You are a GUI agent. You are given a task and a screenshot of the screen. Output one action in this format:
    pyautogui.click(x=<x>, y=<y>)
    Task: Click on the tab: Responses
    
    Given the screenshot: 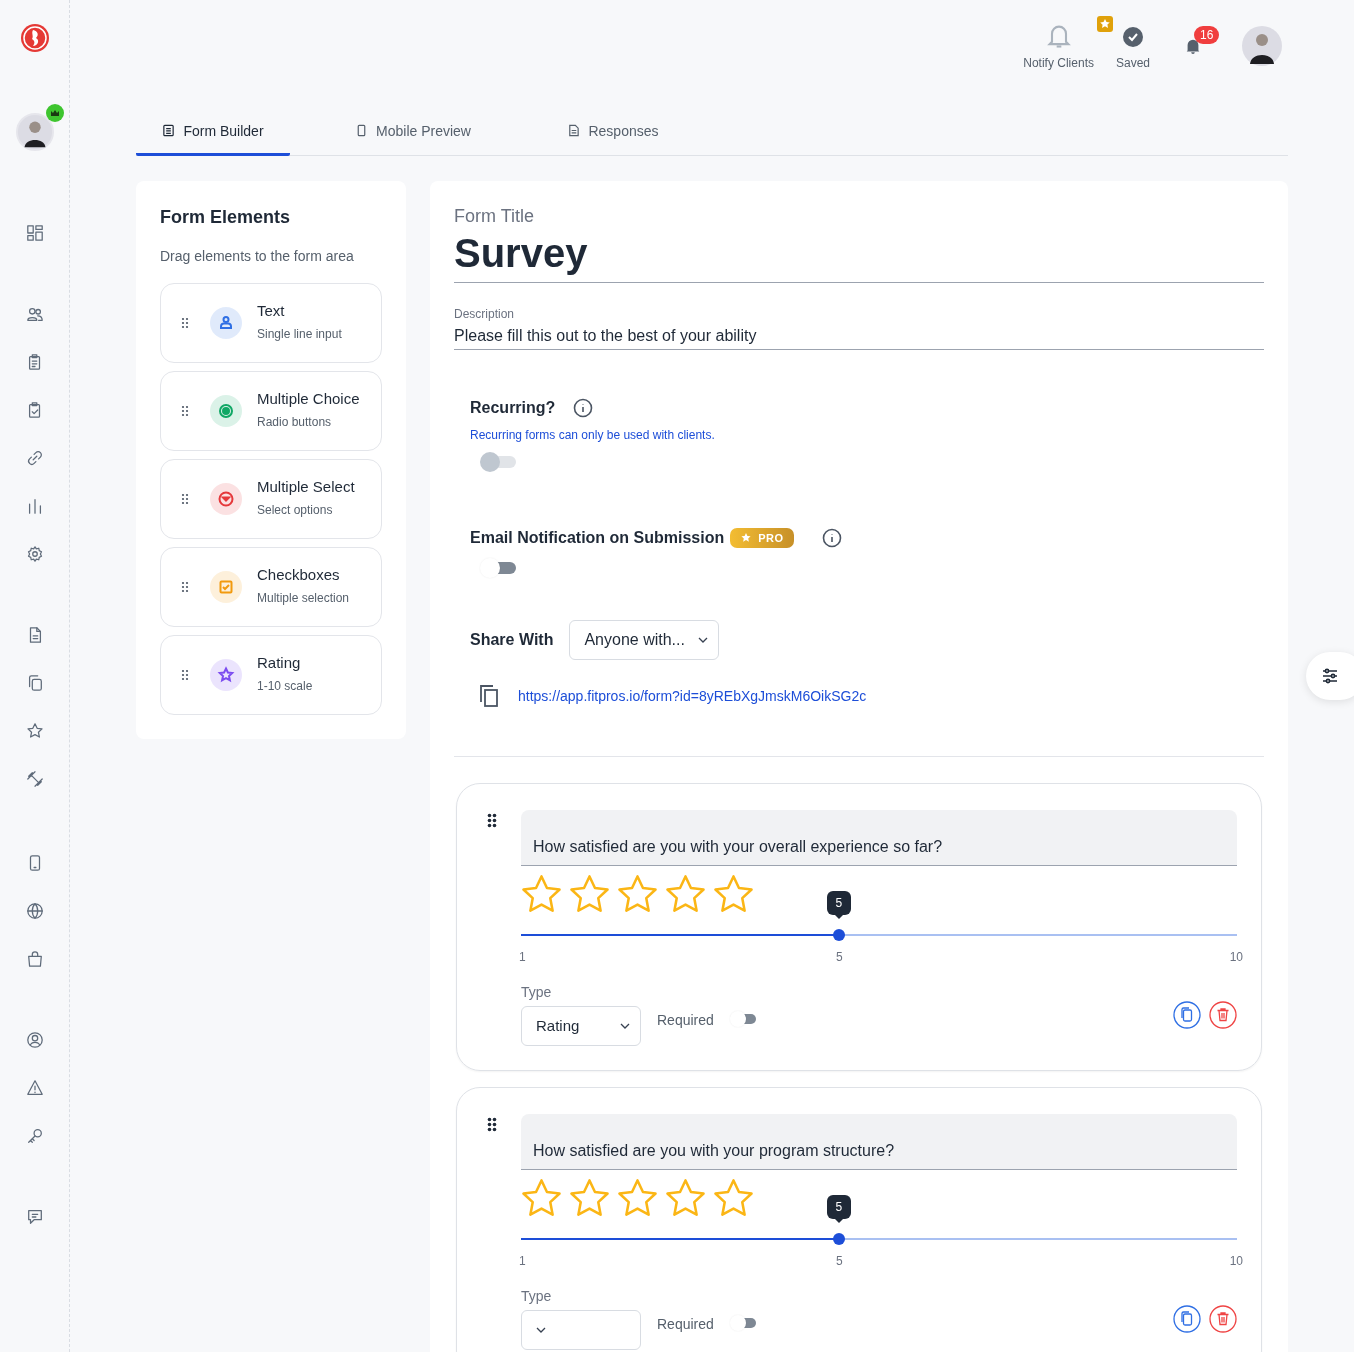 What is the action you would take?
    pyautogui.click(x=613, y=132)
    